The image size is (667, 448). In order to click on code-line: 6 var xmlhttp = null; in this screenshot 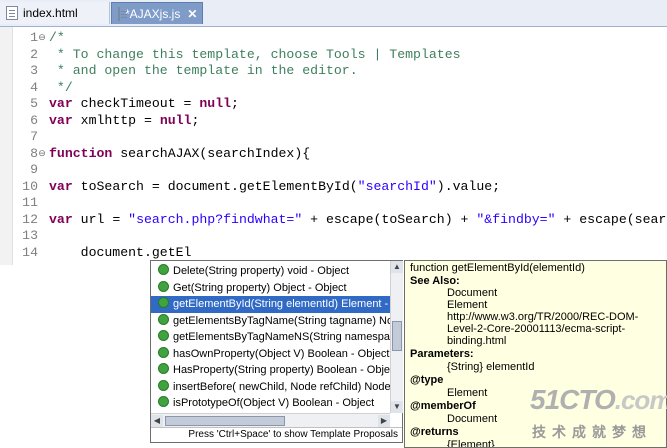, I will do `click(339, 121)`.